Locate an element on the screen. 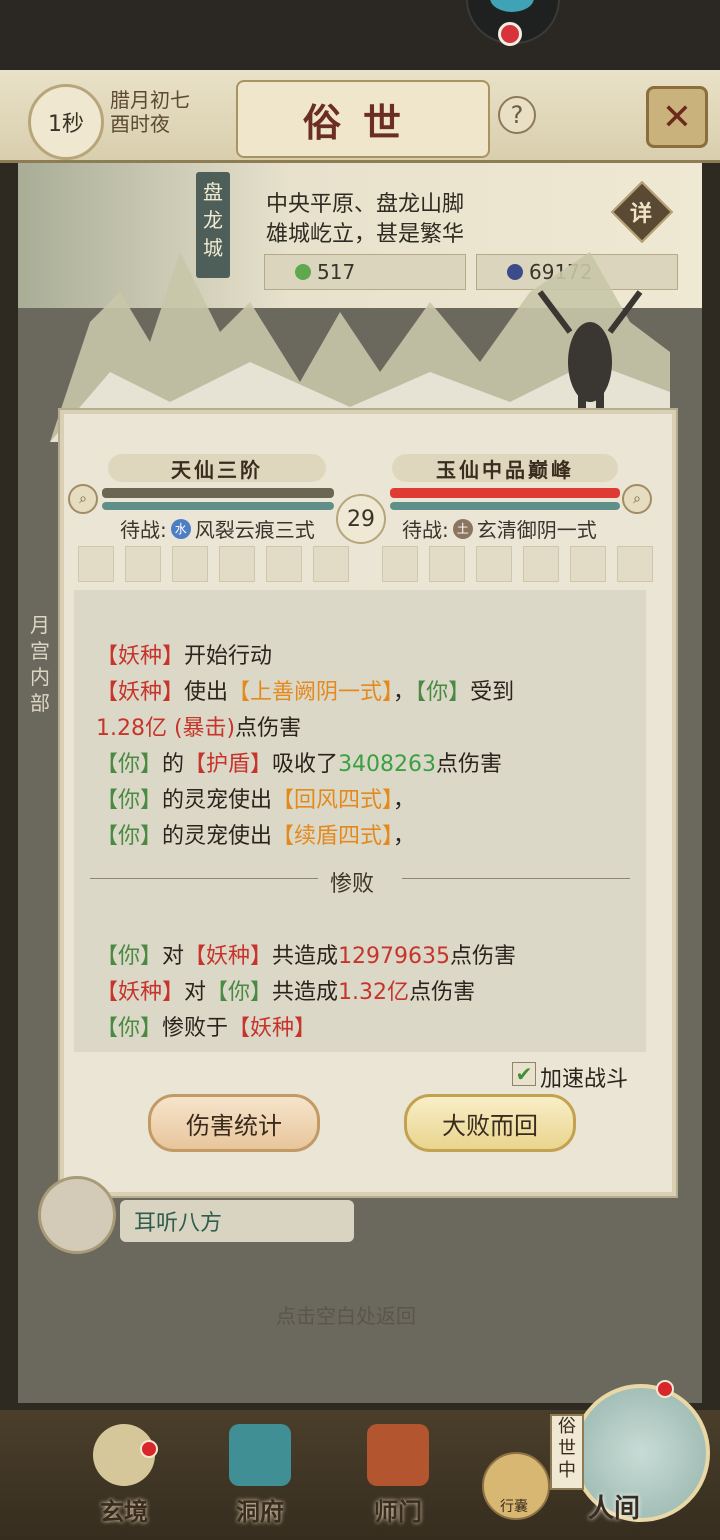  date-display: 腊月初七 酉时夜 is located at coordinates (165, 112).